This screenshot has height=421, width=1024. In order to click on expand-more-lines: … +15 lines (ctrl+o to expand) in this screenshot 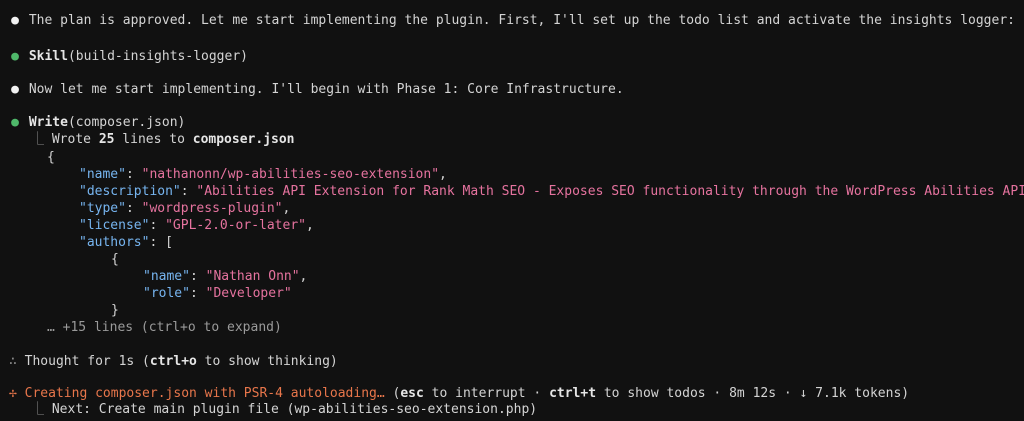, I will do `click(164, 328)`.